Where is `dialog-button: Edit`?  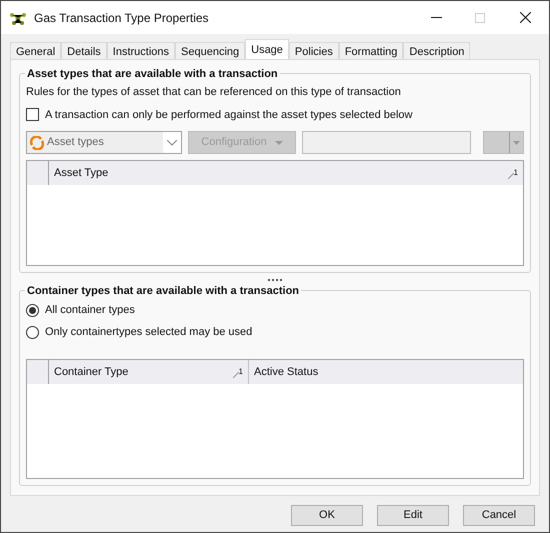 dialog-button: Edit is located at coordinates (413, 515).